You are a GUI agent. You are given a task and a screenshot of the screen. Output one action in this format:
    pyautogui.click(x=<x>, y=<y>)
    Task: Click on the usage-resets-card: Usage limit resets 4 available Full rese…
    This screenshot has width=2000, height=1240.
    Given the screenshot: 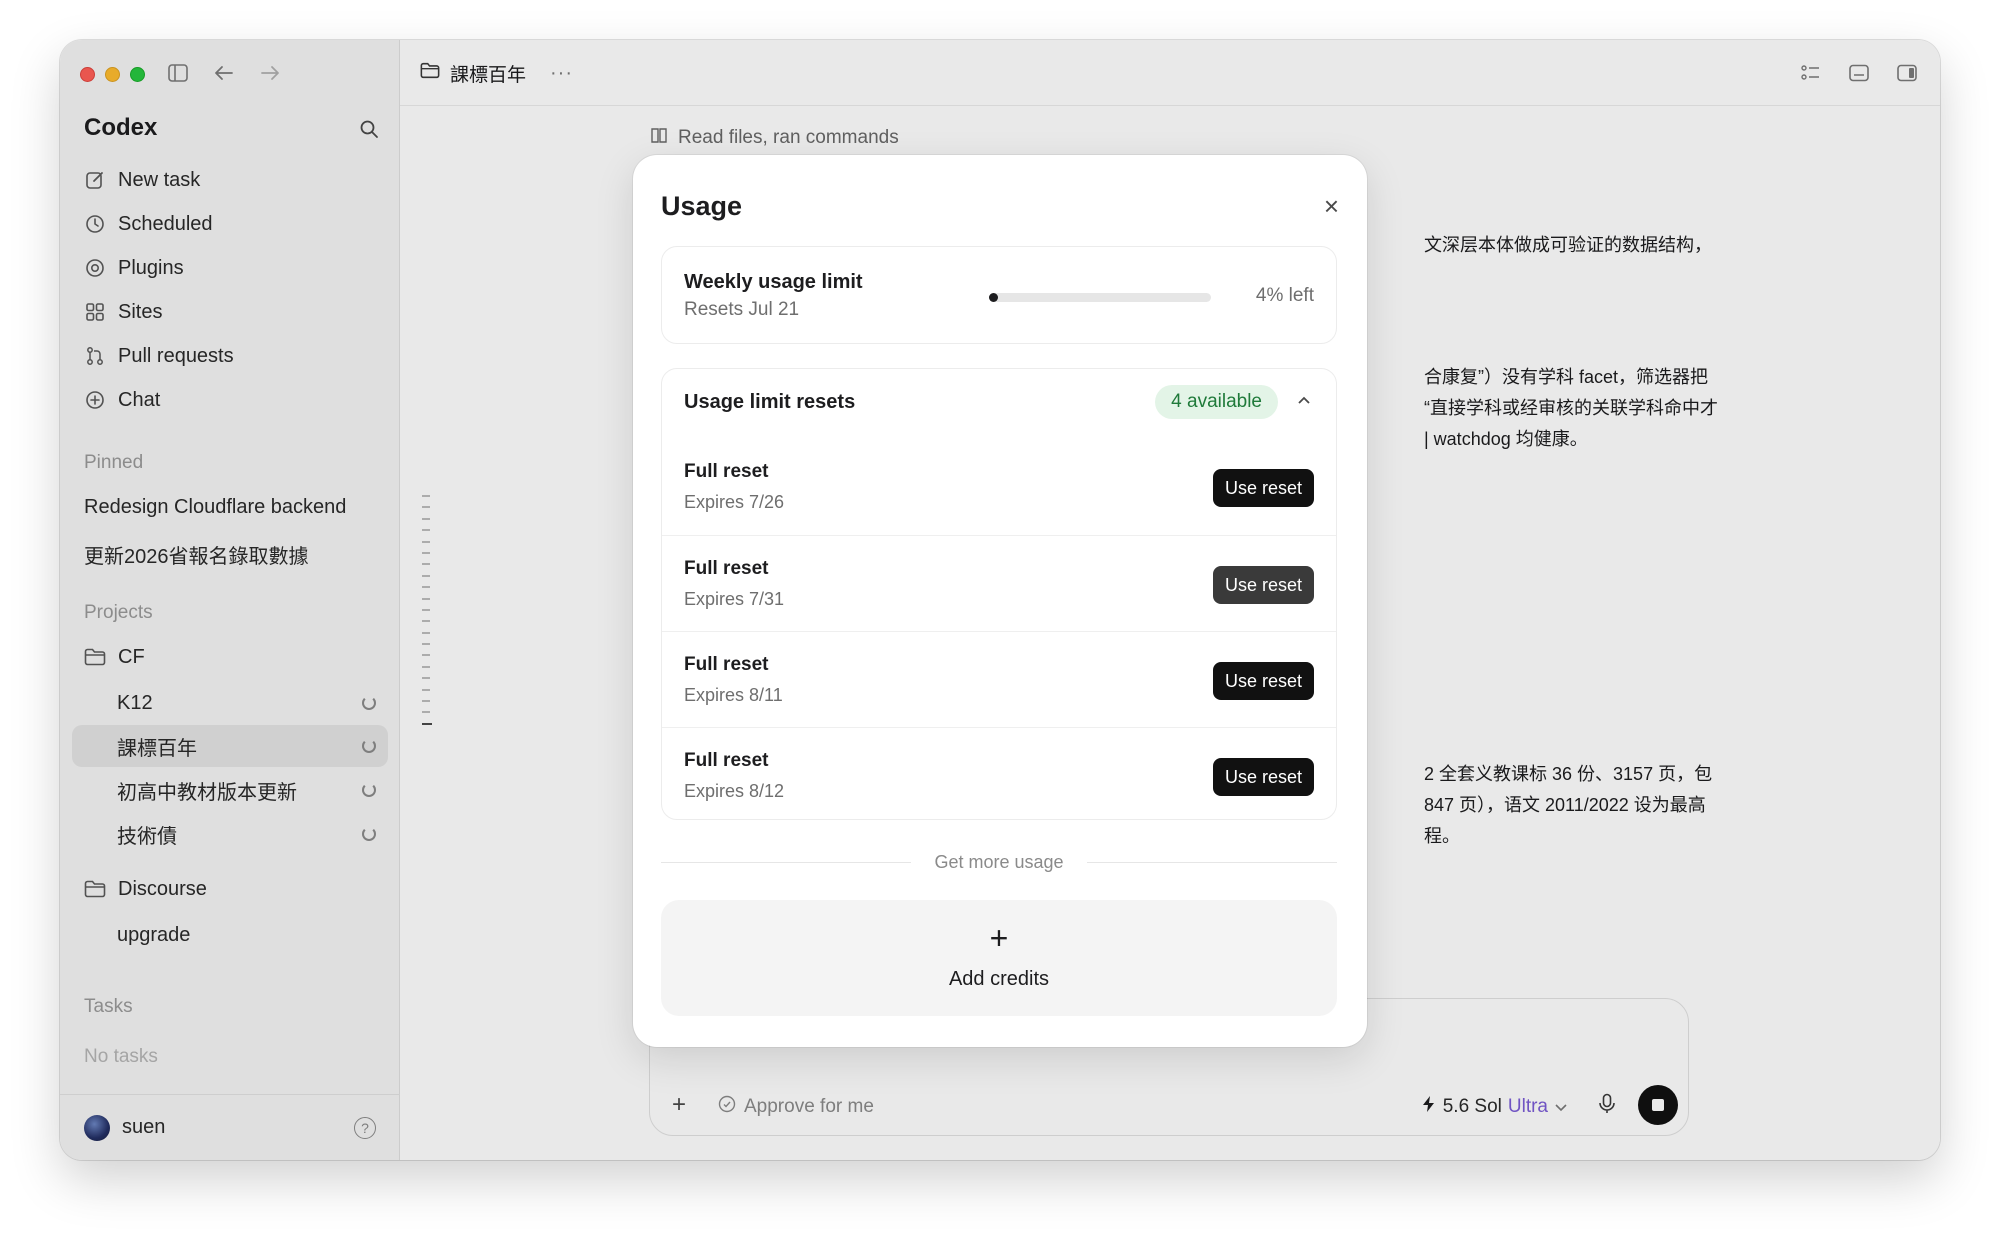 What is the action you would take?
    pyautogui.click(x=999, y=594)
    